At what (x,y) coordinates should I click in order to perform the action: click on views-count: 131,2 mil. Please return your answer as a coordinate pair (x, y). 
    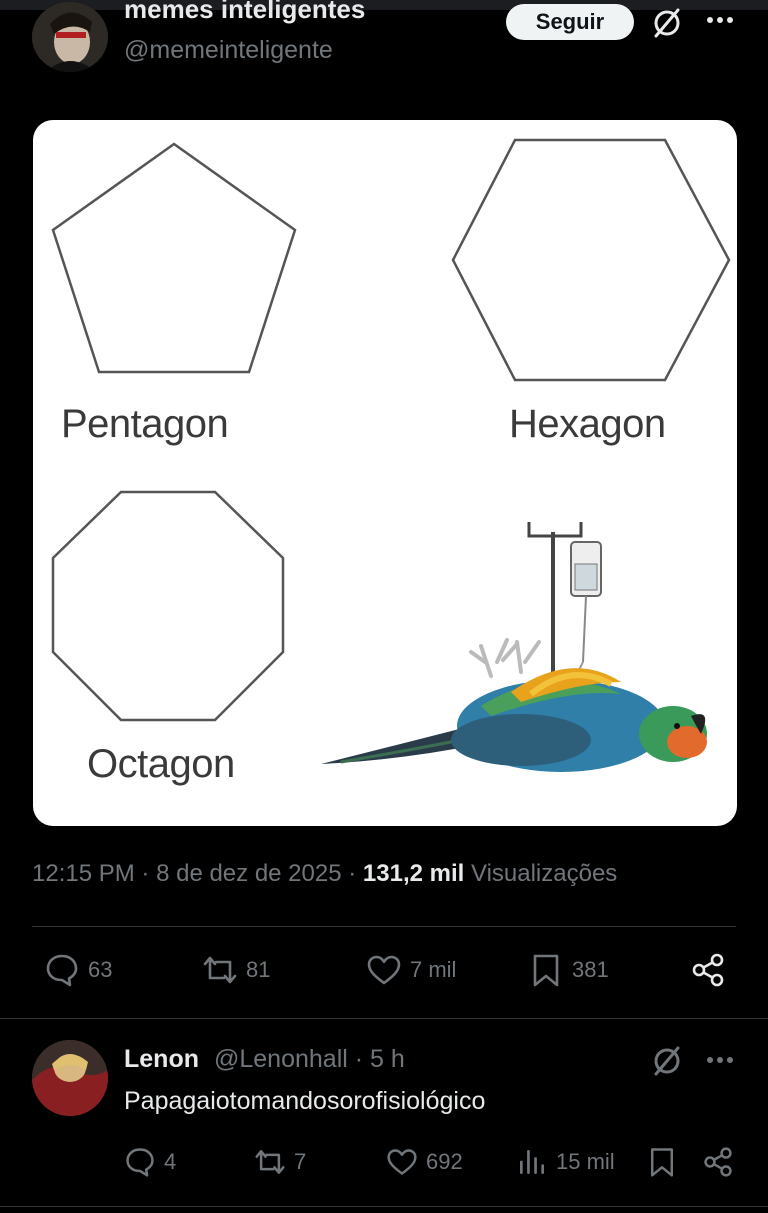
    Looking at the image, I should click on (413, 873).